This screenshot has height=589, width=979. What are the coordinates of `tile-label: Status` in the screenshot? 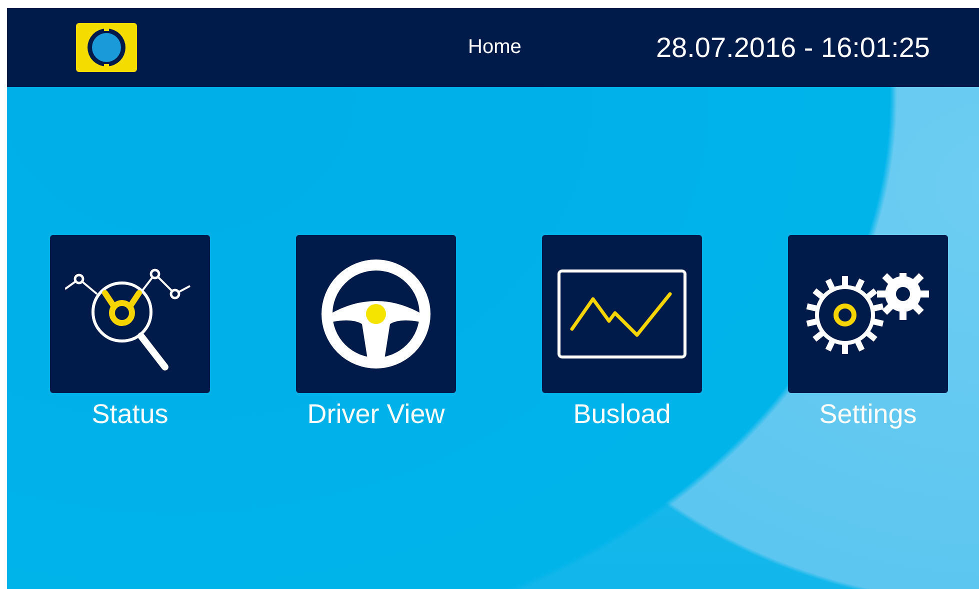 It's located at (130, 414).